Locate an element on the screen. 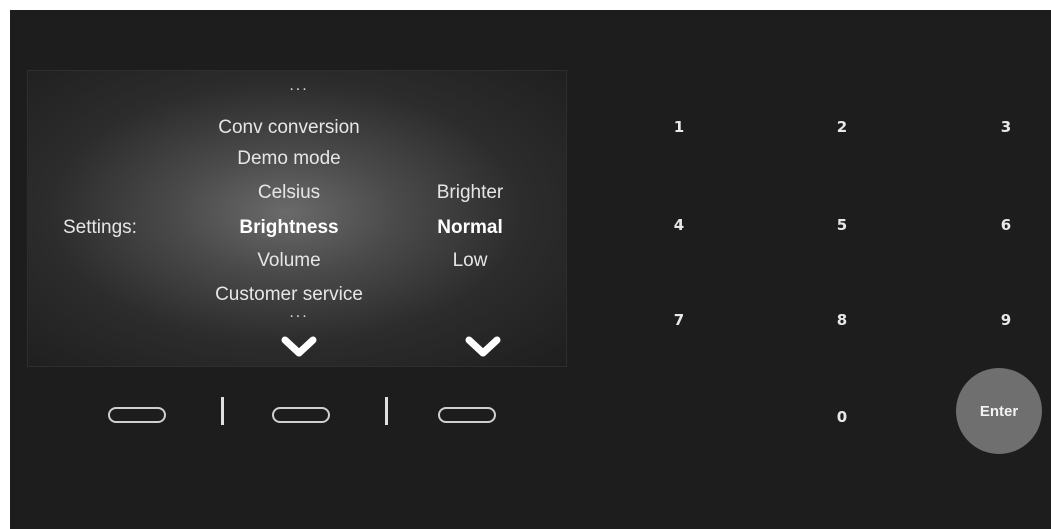 This screenshot has height=529, width=1051. key-8: 8 is located at coordinates (842, 320).